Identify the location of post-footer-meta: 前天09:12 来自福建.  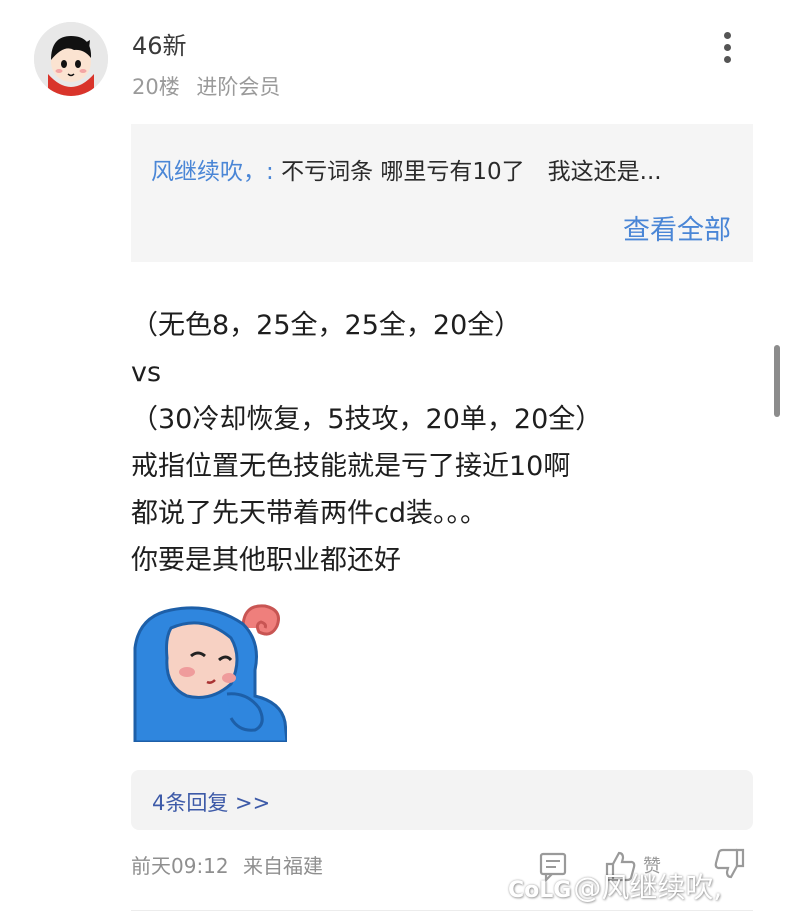
(227, 864).